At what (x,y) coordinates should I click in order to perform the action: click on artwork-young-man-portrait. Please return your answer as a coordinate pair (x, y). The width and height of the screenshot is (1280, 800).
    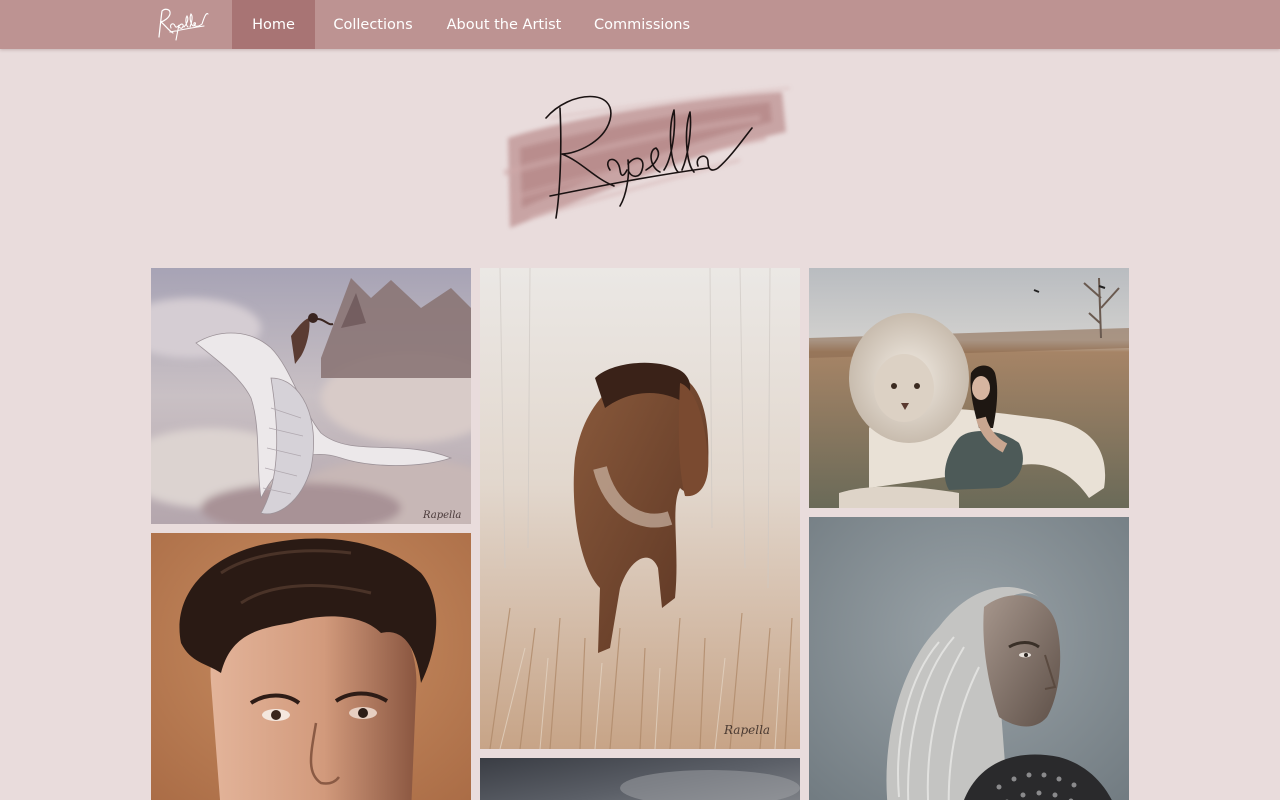
    Looking at the image, I should click on (311, 666).